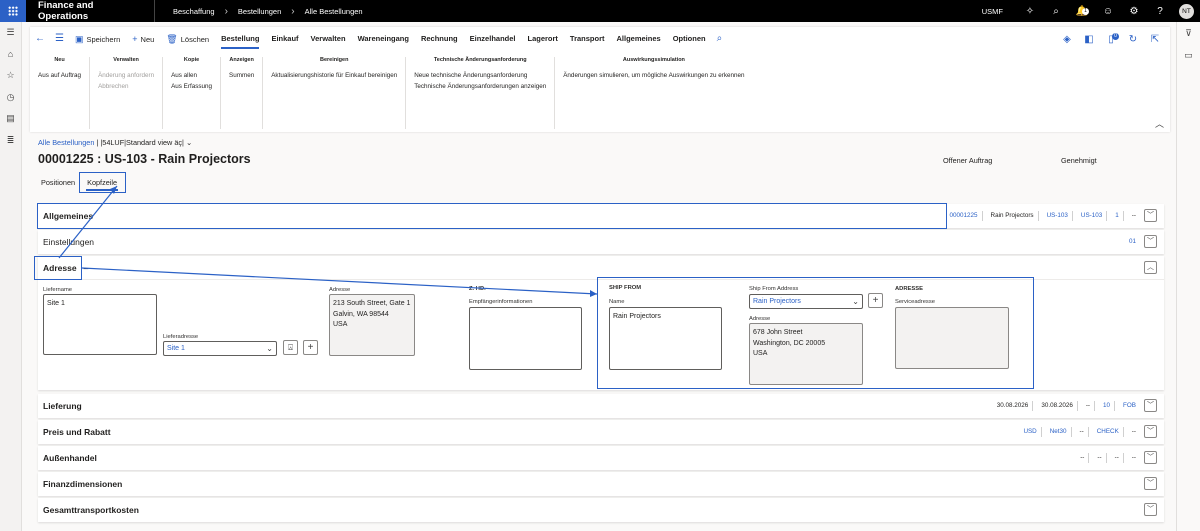 This screenshot has height=531, width=1200. Describe the element at coordinates (40, 39) in the screenshot. I see `back-icon: ←` at that location.